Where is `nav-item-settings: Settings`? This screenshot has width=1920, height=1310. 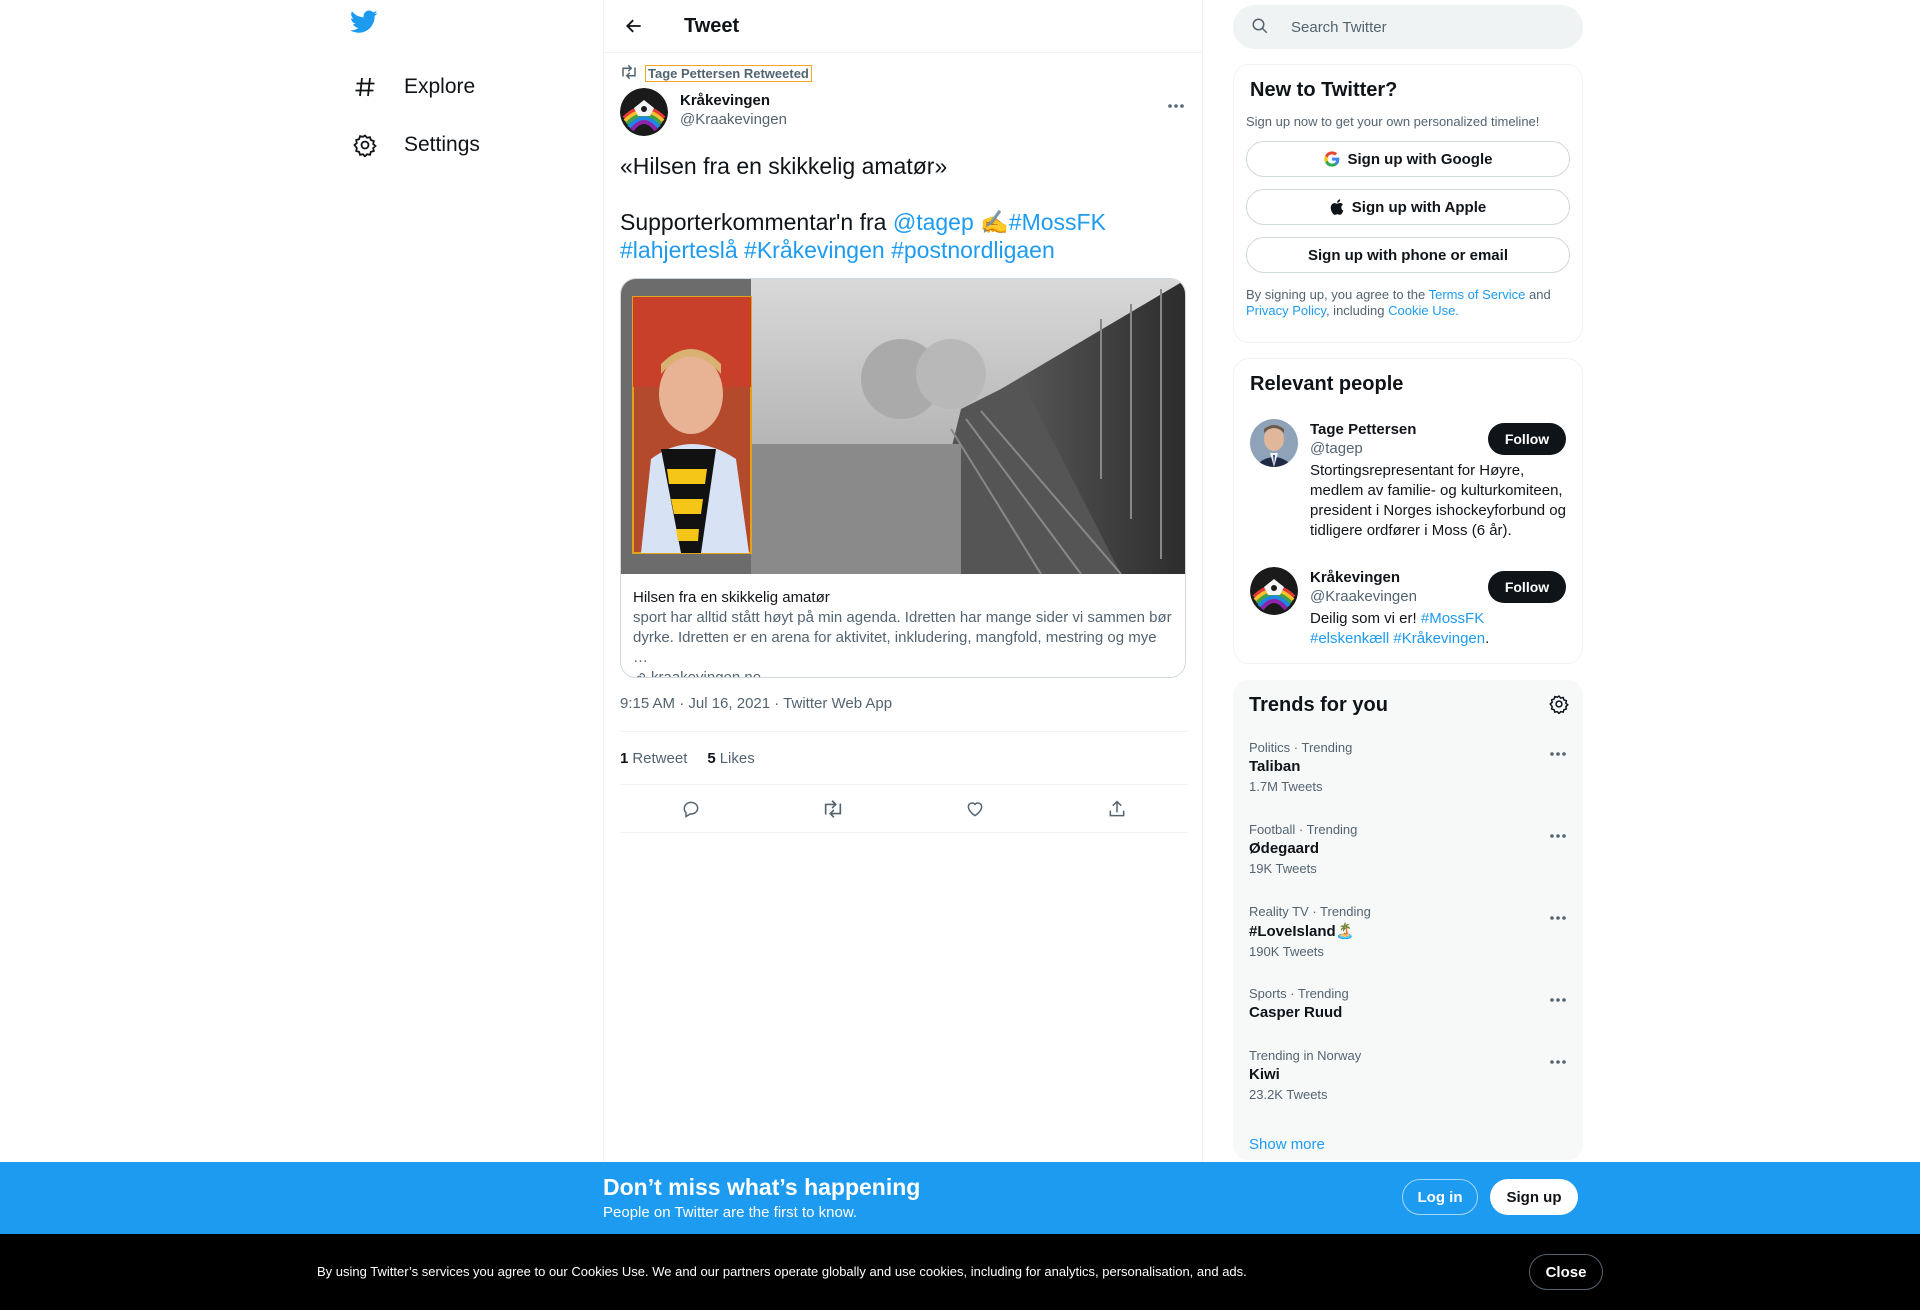
nav-item-settings: Settings is located at coordinates (415, 145).